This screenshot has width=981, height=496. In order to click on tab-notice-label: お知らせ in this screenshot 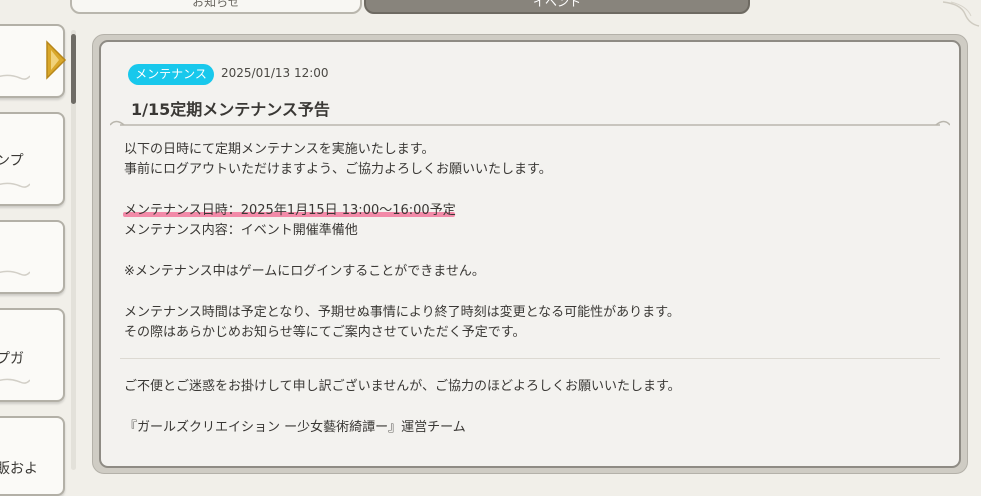, I will do `click(216, 4)`.